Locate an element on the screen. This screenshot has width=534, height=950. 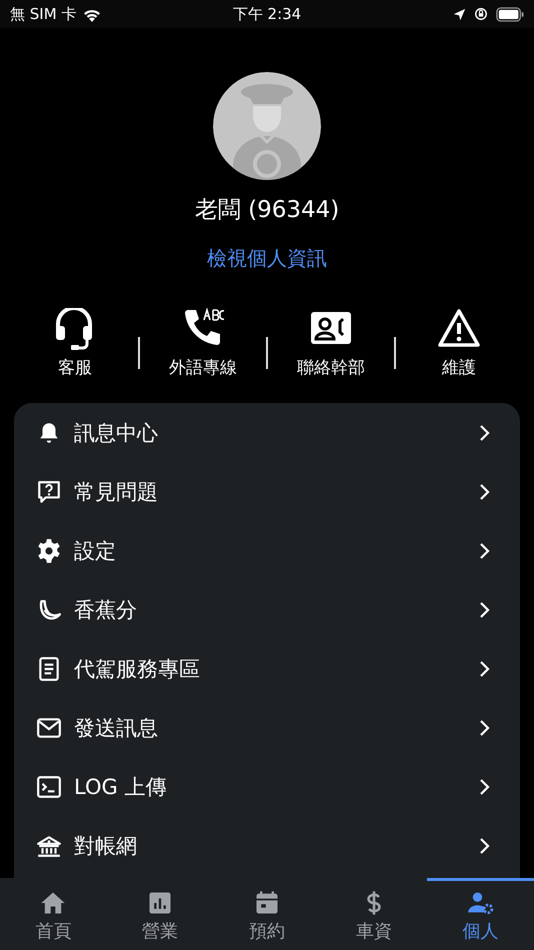
tab-item: 個人 is located at coordinates (480, 914).